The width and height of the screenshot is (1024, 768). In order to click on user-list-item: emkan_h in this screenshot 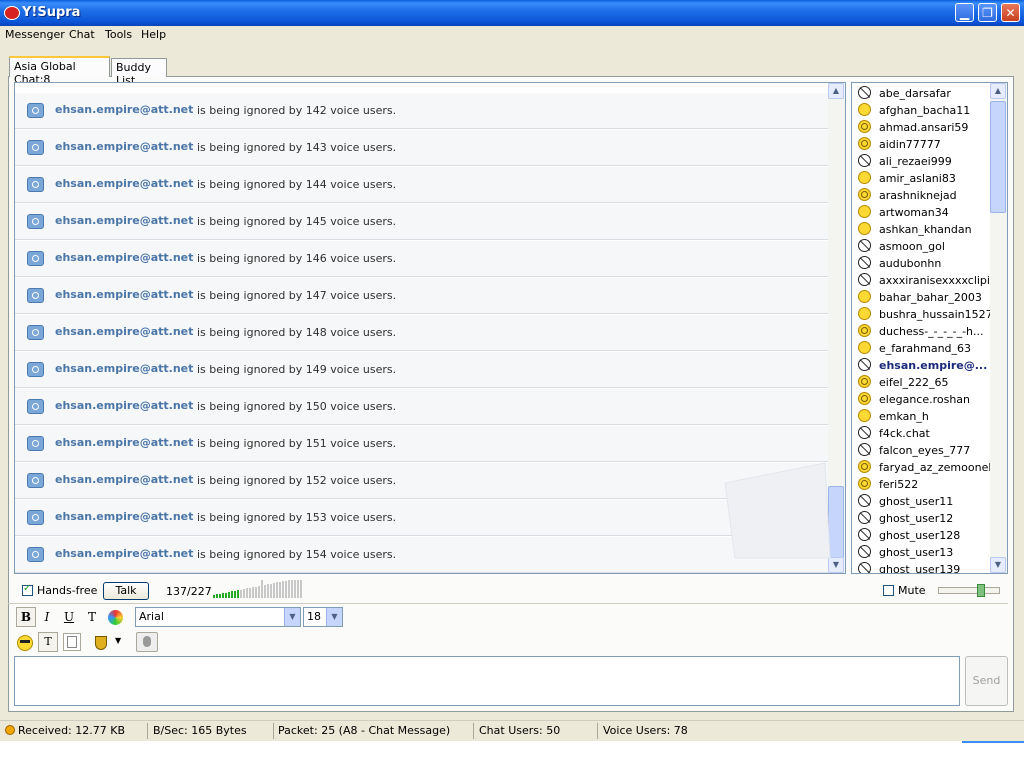, I will do `click(925, 416)`.